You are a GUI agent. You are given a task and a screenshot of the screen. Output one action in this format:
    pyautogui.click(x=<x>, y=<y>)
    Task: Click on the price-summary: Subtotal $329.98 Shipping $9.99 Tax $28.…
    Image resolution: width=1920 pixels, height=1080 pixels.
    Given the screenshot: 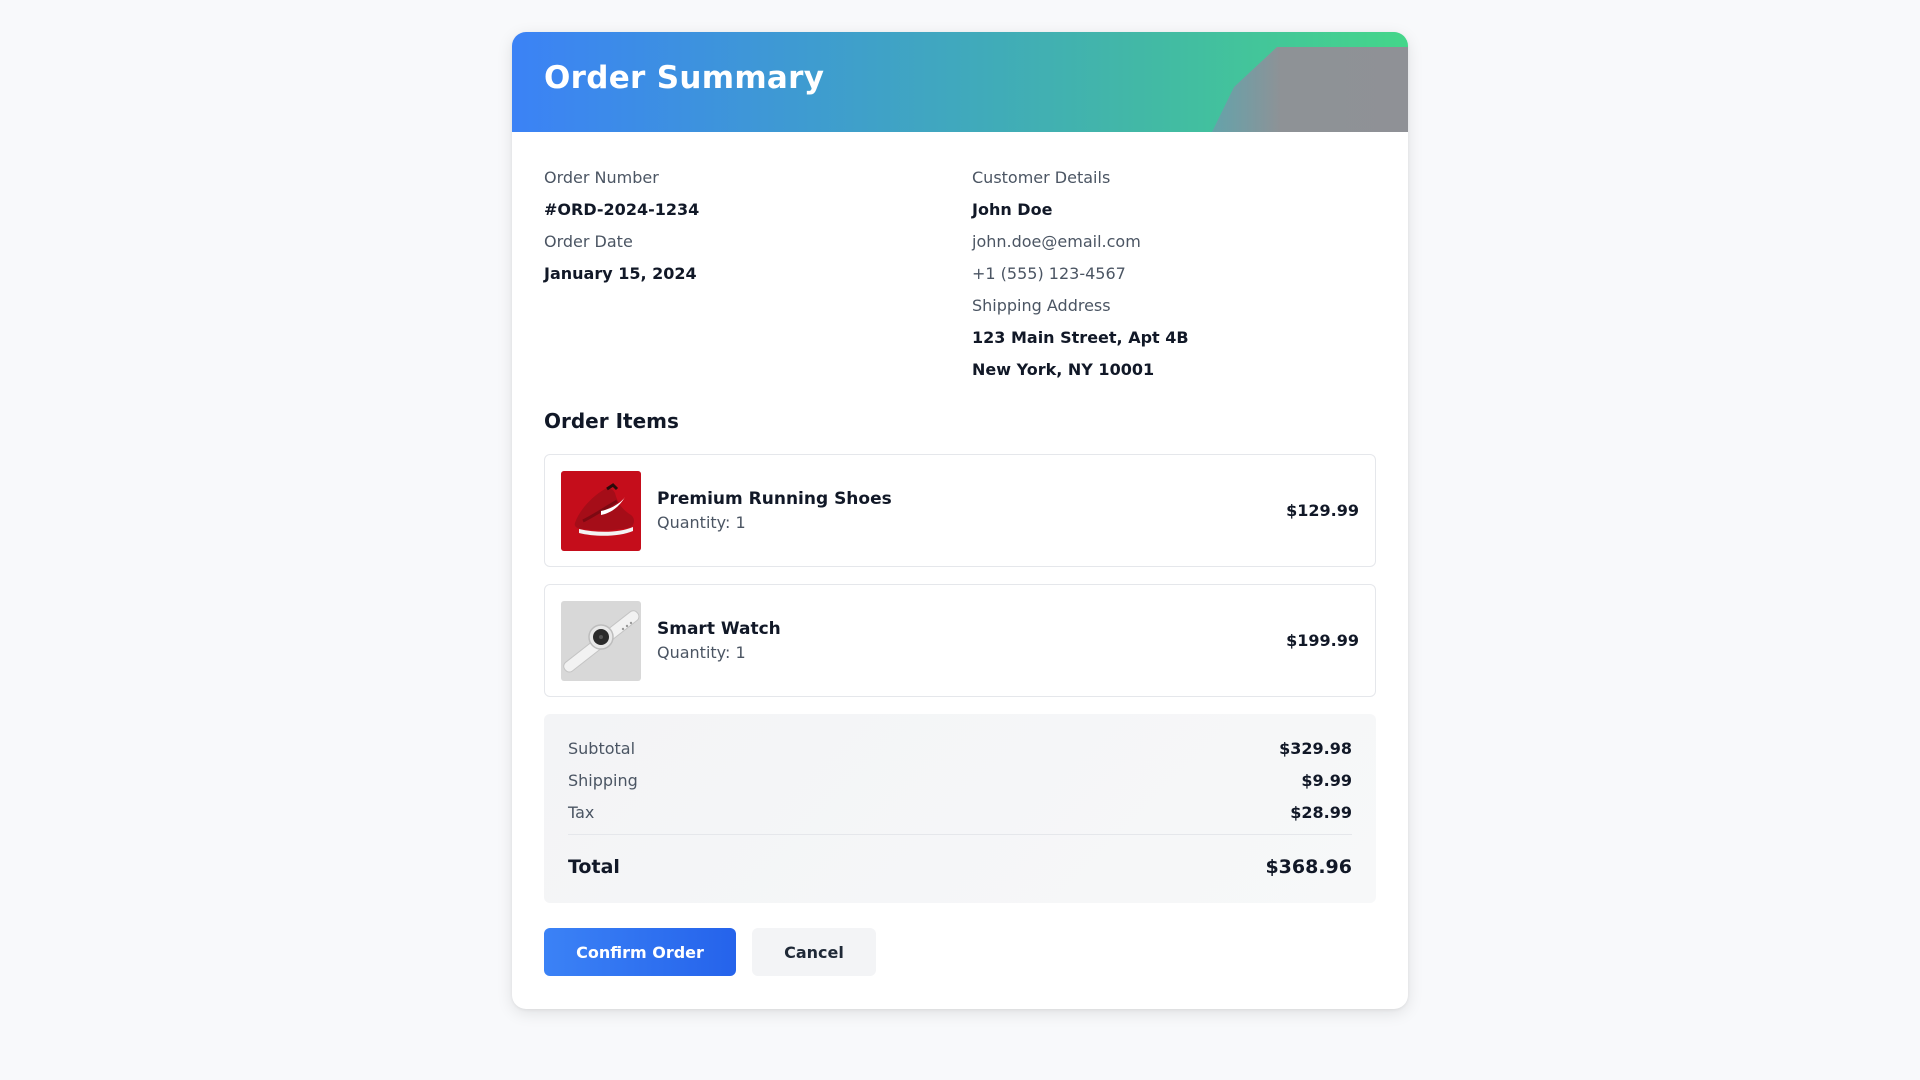 What is the action you would take?
    pyautogui.click(x=960, y=808)
    